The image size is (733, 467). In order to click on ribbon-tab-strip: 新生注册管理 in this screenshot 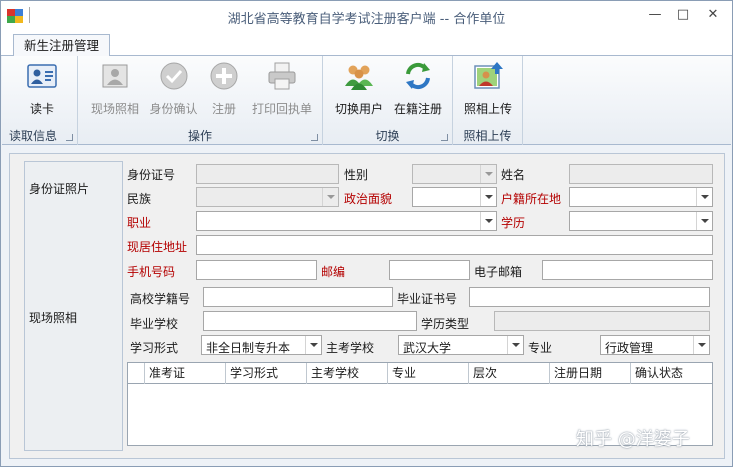, I will do `click(366, 44)`.